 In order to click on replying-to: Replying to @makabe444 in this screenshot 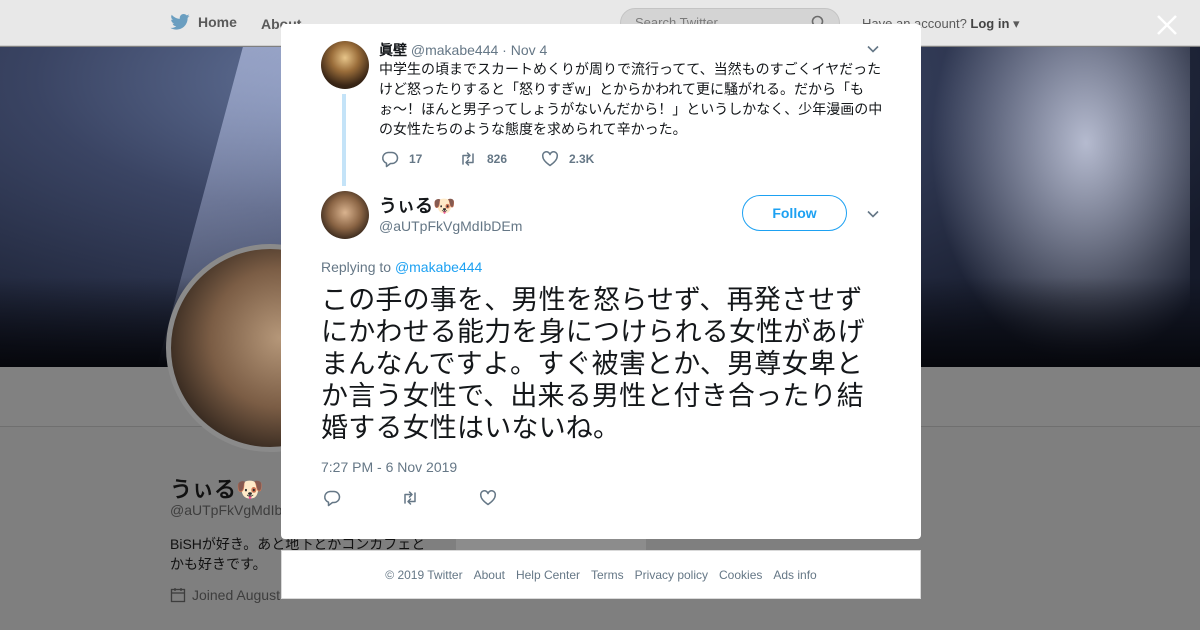, I will do `click(401, 267)`.